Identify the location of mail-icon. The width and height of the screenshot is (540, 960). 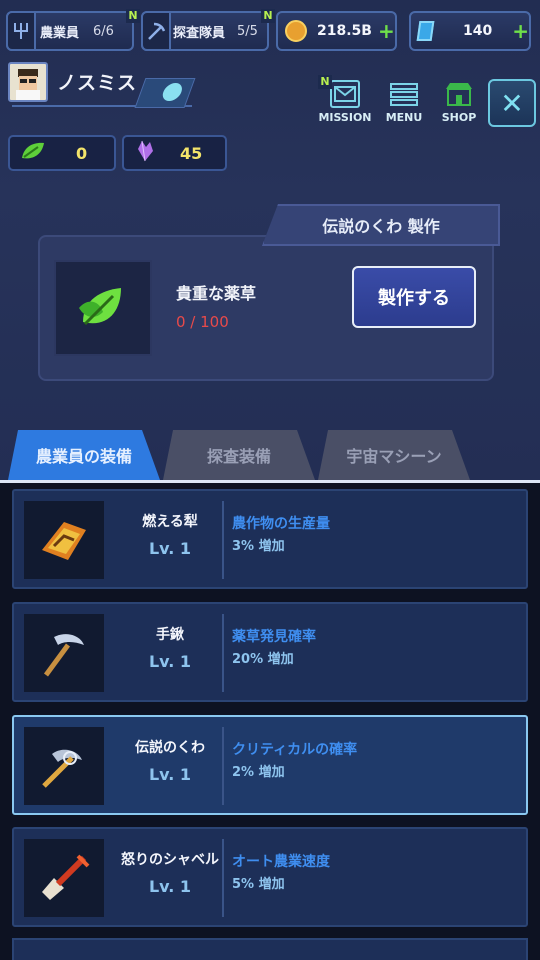
(345, 94).